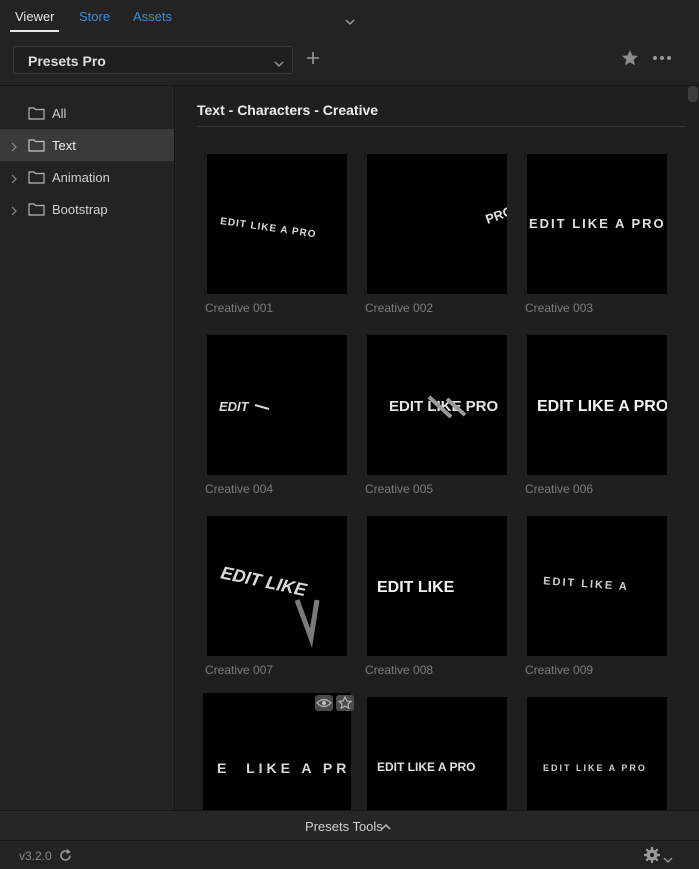  I want to click on eye-icon, so click(324, 703).